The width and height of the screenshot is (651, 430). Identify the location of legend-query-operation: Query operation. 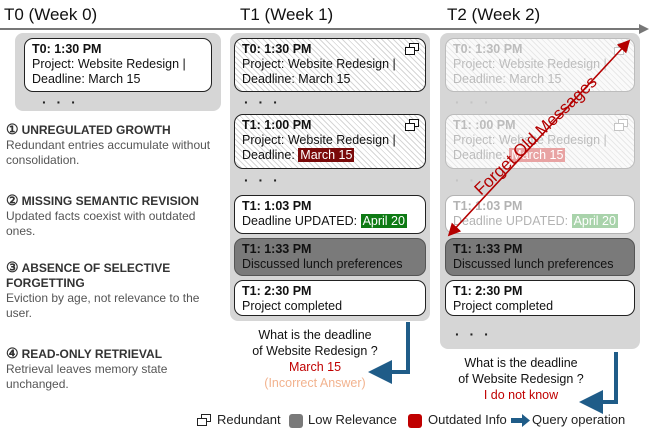
(579, 419).